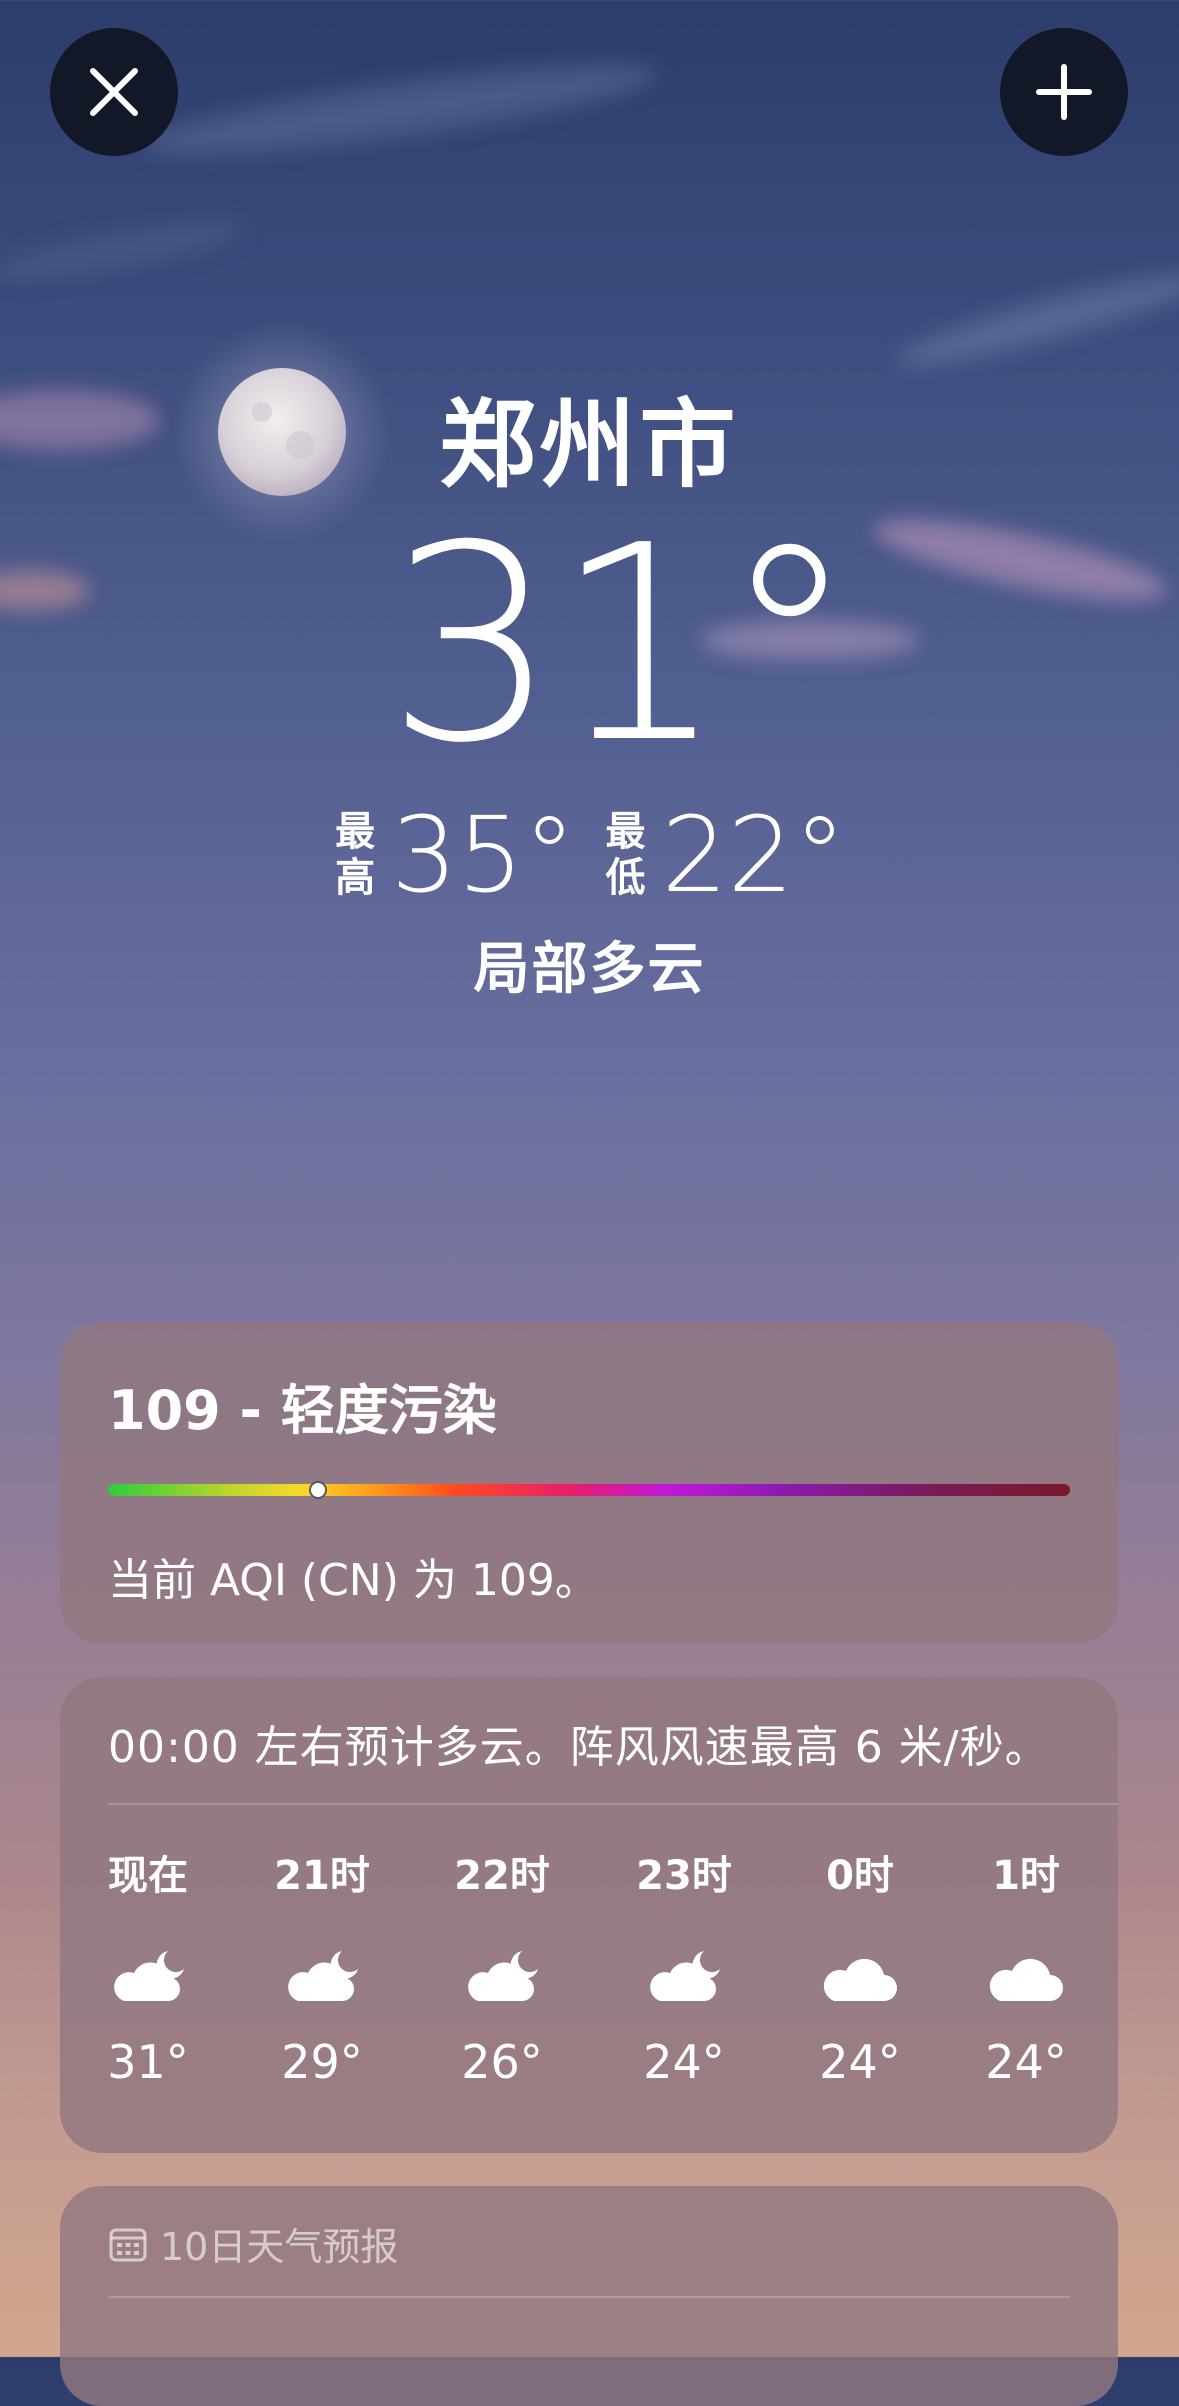 Image resolution: width=1179 pixels, height=2406 pixels. Describe the element at coordinates (502, 2062) in the screenshot. I see `hour-temperature: 26°` at that location.